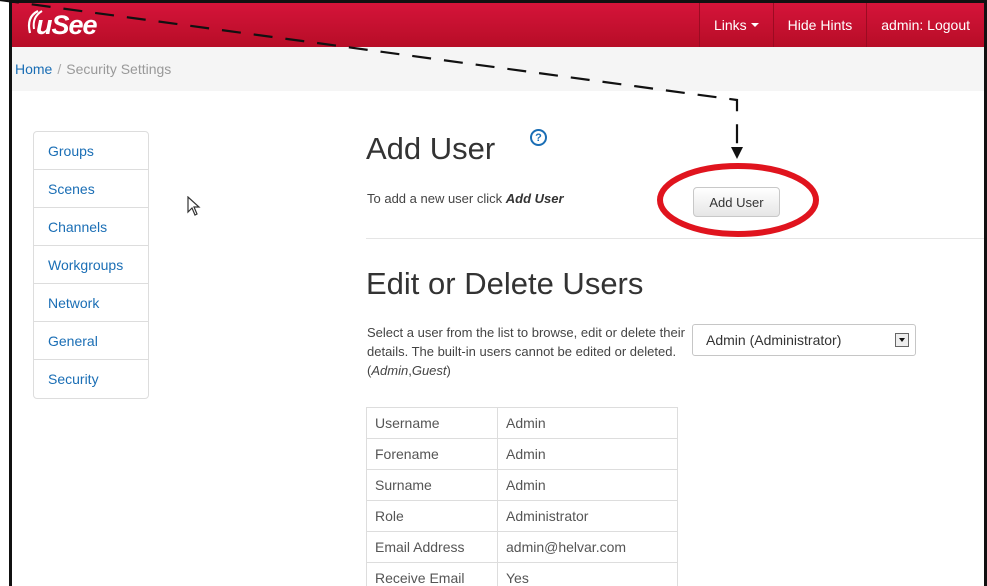  I want to click on table-row: Role Administrator, so click(522, 516).